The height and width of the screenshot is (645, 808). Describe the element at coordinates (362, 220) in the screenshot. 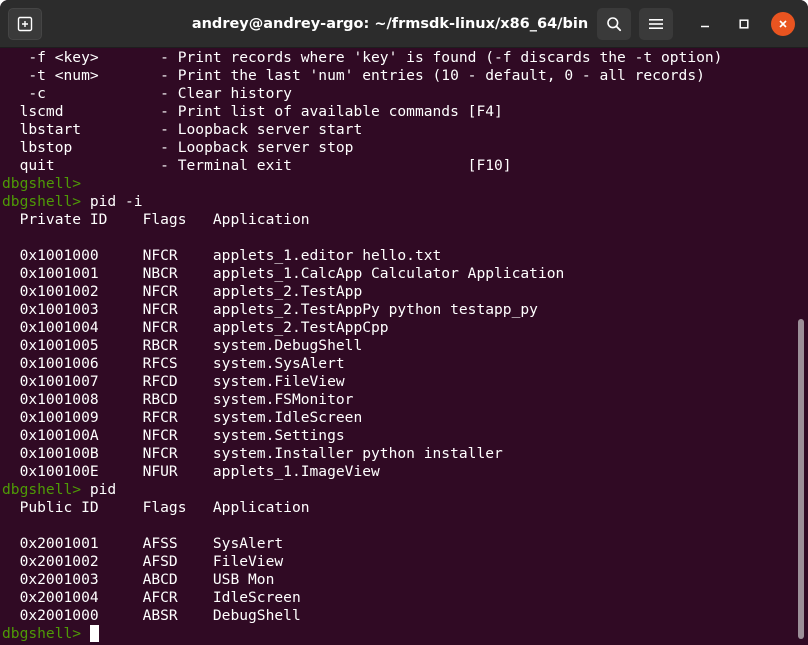

I see `output-line: Private ID Flags Application` at that location.